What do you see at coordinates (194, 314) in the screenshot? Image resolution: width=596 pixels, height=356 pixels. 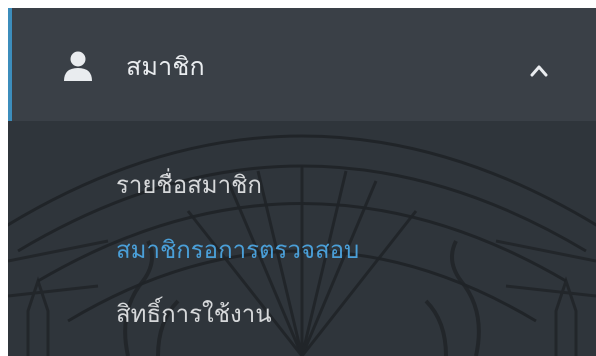 I see `submenu-item-permissions: สิทธิ์การใช้งาน` at bounding box center [194, 314].